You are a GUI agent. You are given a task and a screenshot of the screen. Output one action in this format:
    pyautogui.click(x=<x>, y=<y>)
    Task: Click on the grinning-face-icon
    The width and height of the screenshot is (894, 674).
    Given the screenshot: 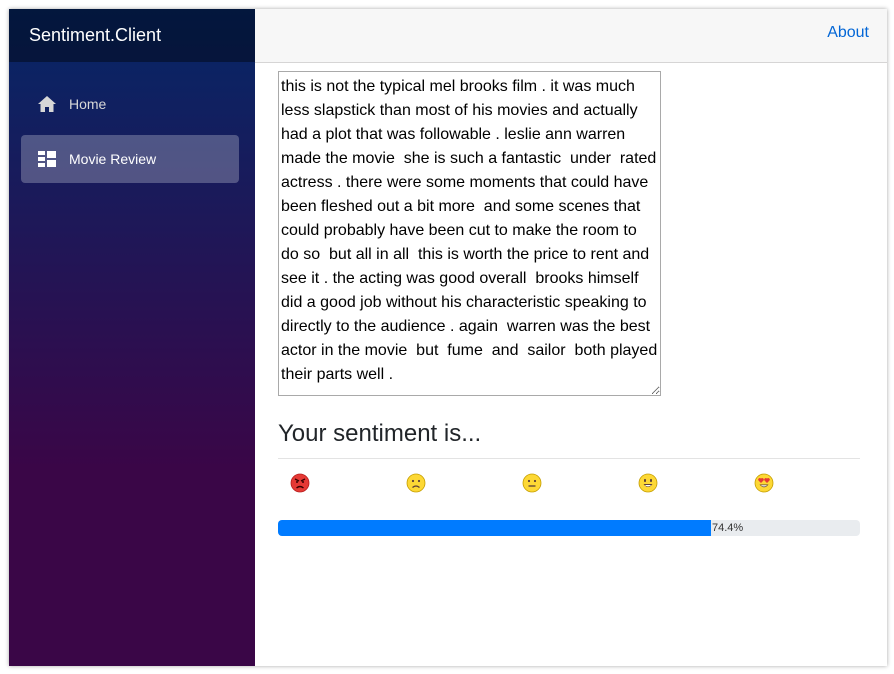 What is the action you would take?
    pyautogui.click(x=648, y=483)
    